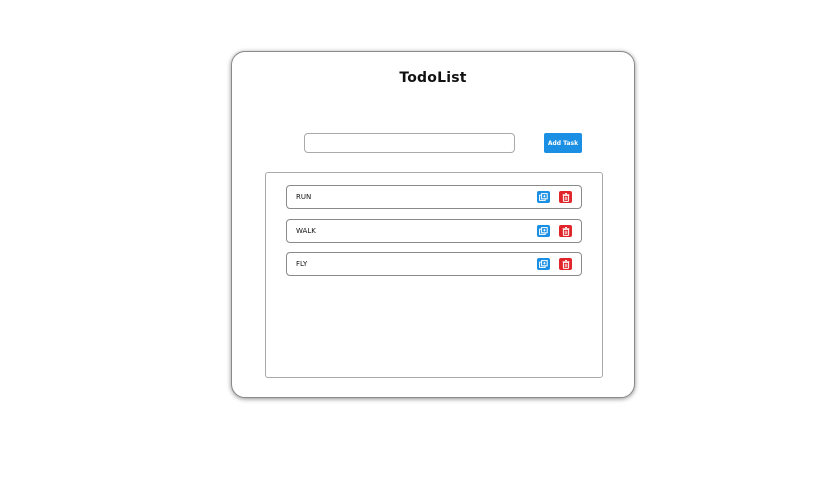  I want to click on task-item: FLY, so click(434, 264).